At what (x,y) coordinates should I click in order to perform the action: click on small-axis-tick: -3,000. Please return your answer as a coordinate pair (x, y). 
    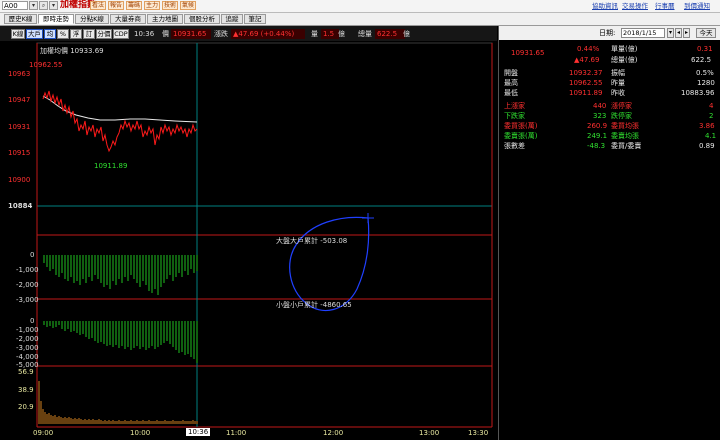
    Looking at the image, I should click on (27, 348).